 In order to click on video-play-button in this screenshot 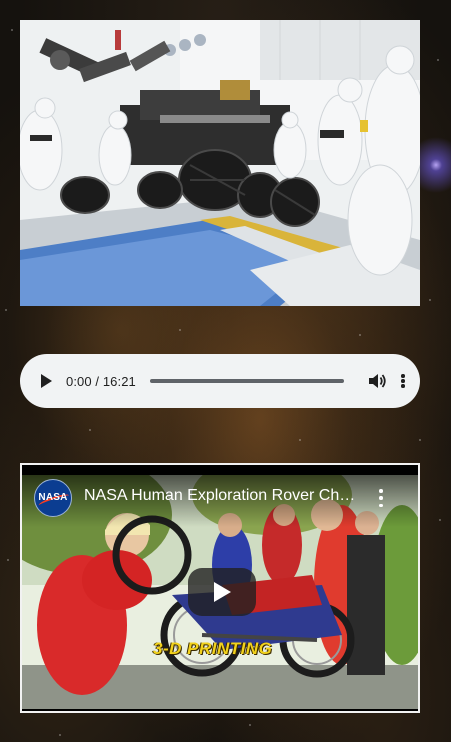, I will do `click(222, 592)`.